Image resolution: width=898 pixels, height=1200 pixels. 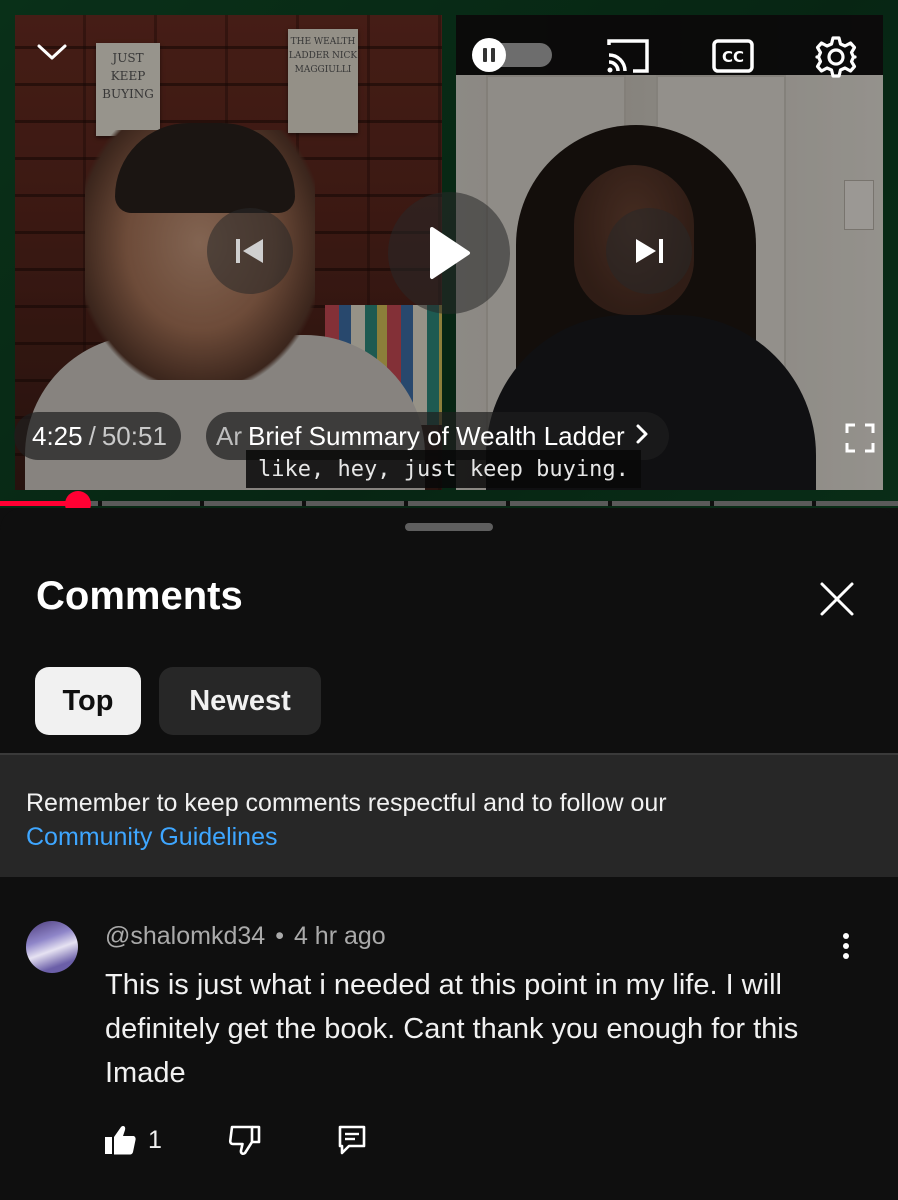 I want to click on dislike-button, so click(x=244, y=1140).